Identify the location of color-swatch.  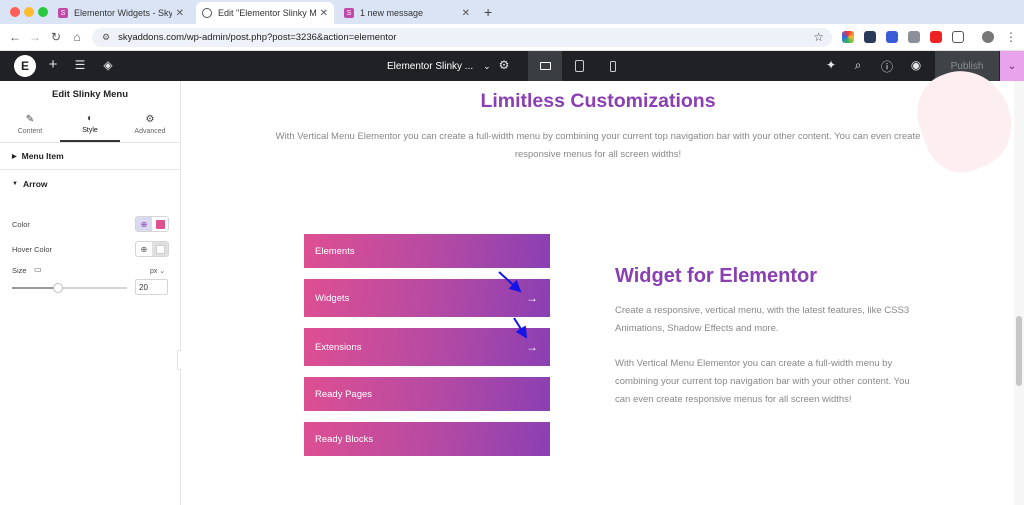
(160, 224).